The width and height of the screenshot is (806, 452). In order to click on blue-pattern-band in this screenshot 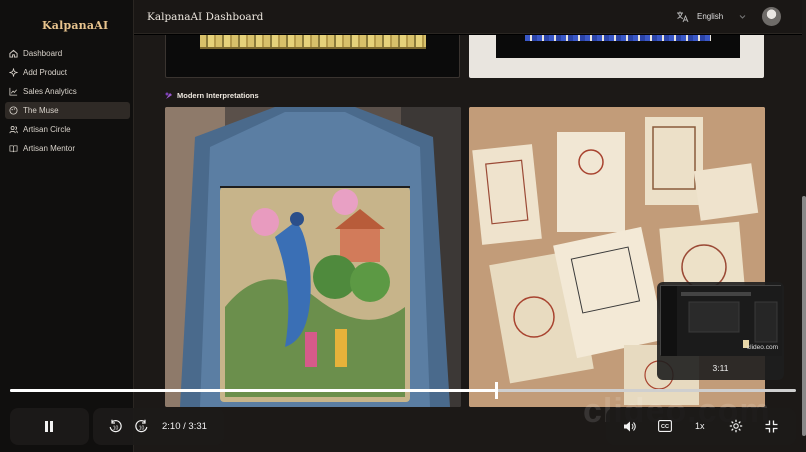, I will do `click(618, 38)`.